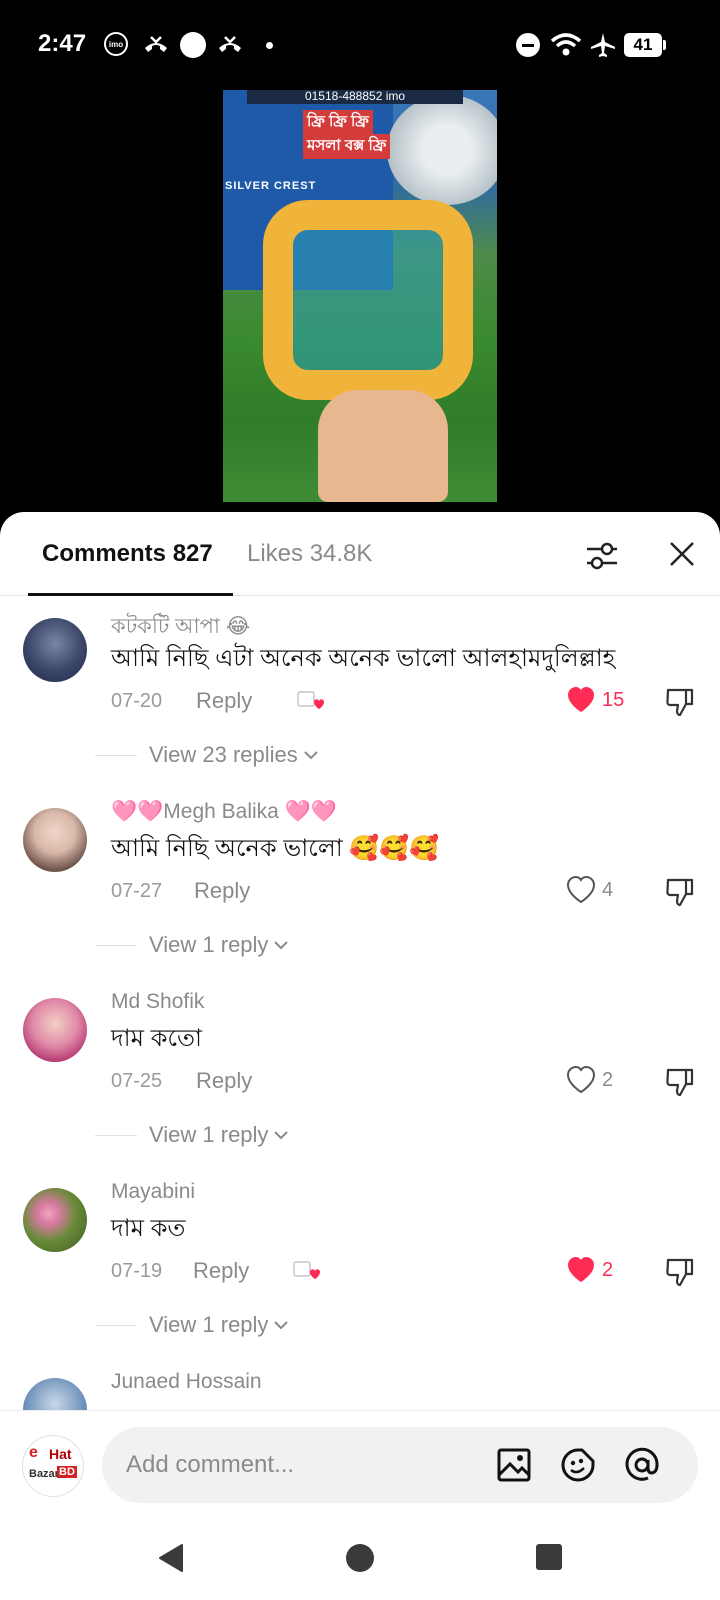 The image size is (720, 1600). Describe the element at coordinates (193, 45) in the screenshot. I see `notification-dot-icon` at that location.